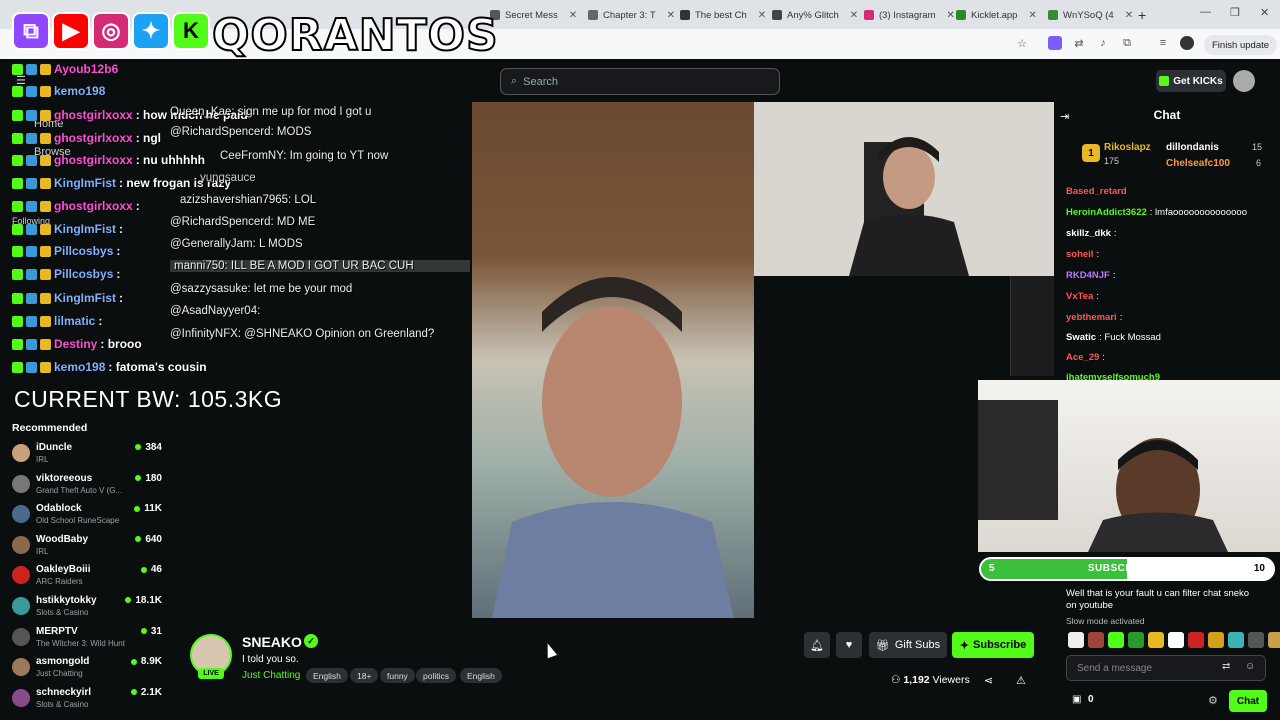 Image resolution: width=1280 pixels, height=720 pixels. I want to click on stream-tag: politics, so click(436, 675).